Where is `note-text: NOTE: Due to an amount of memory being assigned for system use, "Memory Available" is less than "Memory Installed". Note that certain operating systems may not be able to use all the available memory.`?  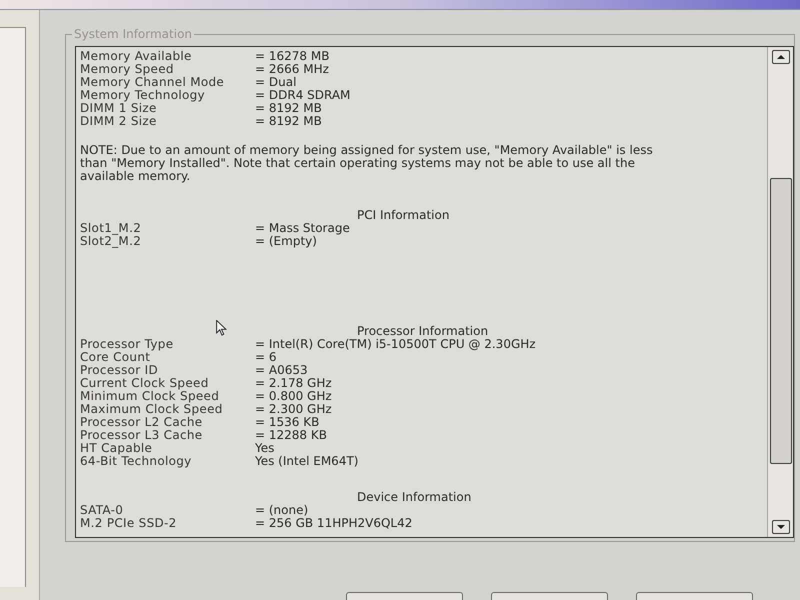 note-text: NOTE: Due to an amount of memory being assigned for system use, "Memory Available" is less than "Memory Installed". Note that certain operating systems may not be able to use all the available memory. is located at coordinates (367, 163).